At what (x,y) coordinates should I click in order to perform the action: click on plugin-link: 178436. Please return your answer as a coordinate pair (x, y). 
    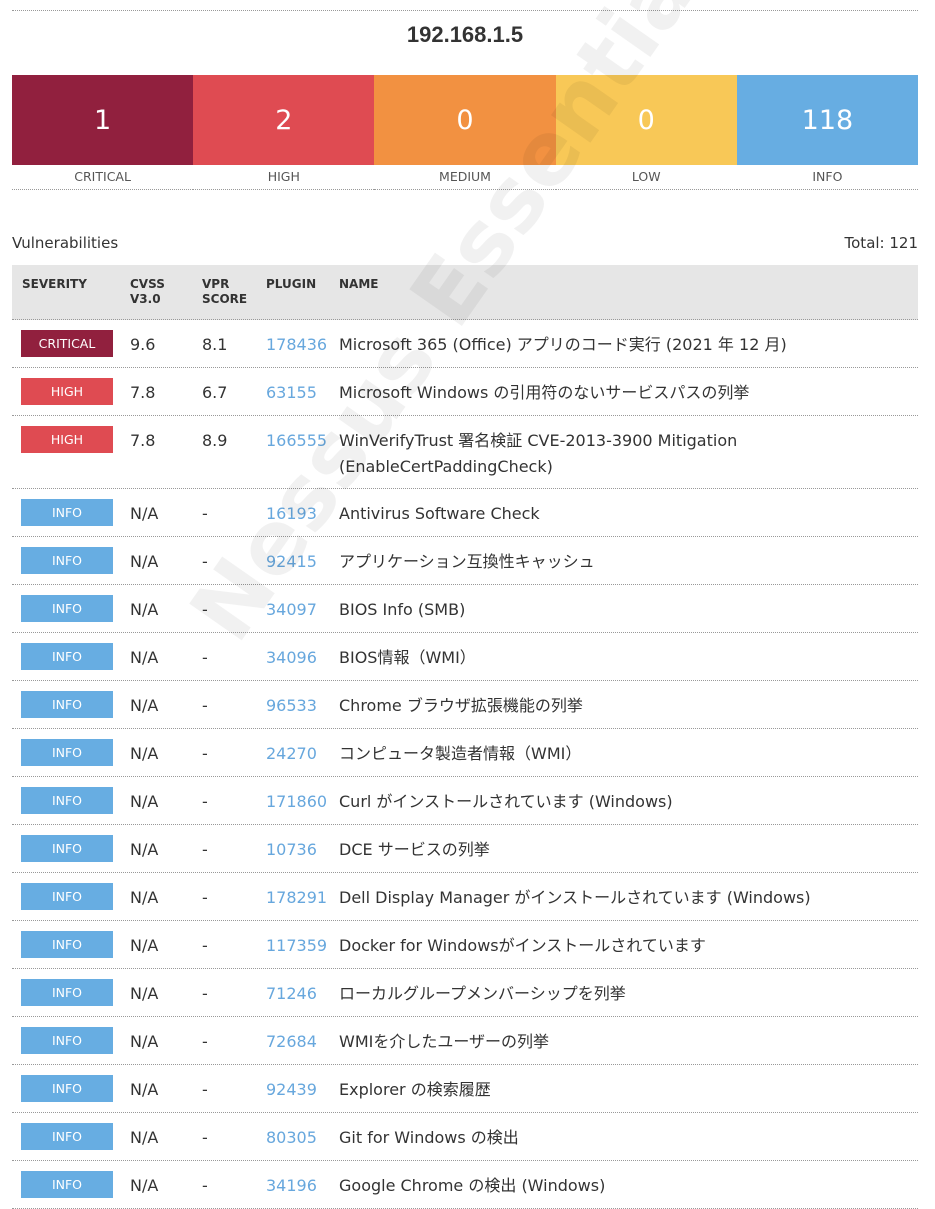
    Looking at the image, I should click on (296, 345).